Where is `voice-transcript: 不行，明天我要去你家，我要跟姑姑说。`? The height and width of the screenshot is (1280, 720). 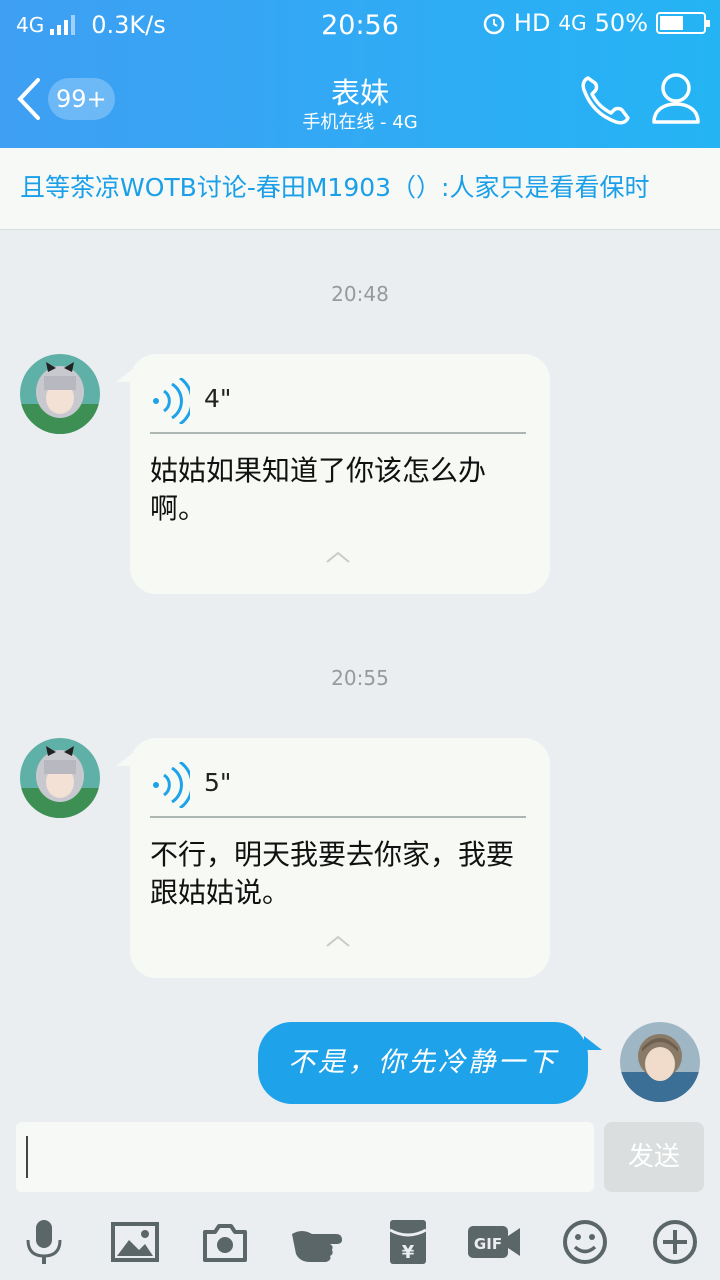
voice-transcript: 不行，明天我要去你家，我要跟姑姑说。 is located at coordinates (332, 873).